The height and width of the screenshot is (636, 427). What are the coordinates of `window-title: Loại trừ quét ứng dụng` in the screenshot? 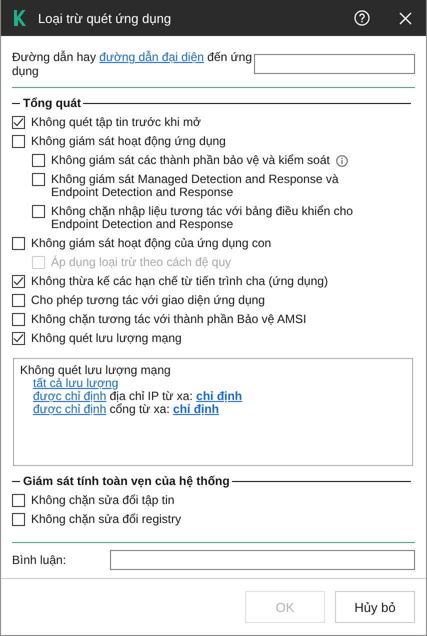 It's located at (105, 18).